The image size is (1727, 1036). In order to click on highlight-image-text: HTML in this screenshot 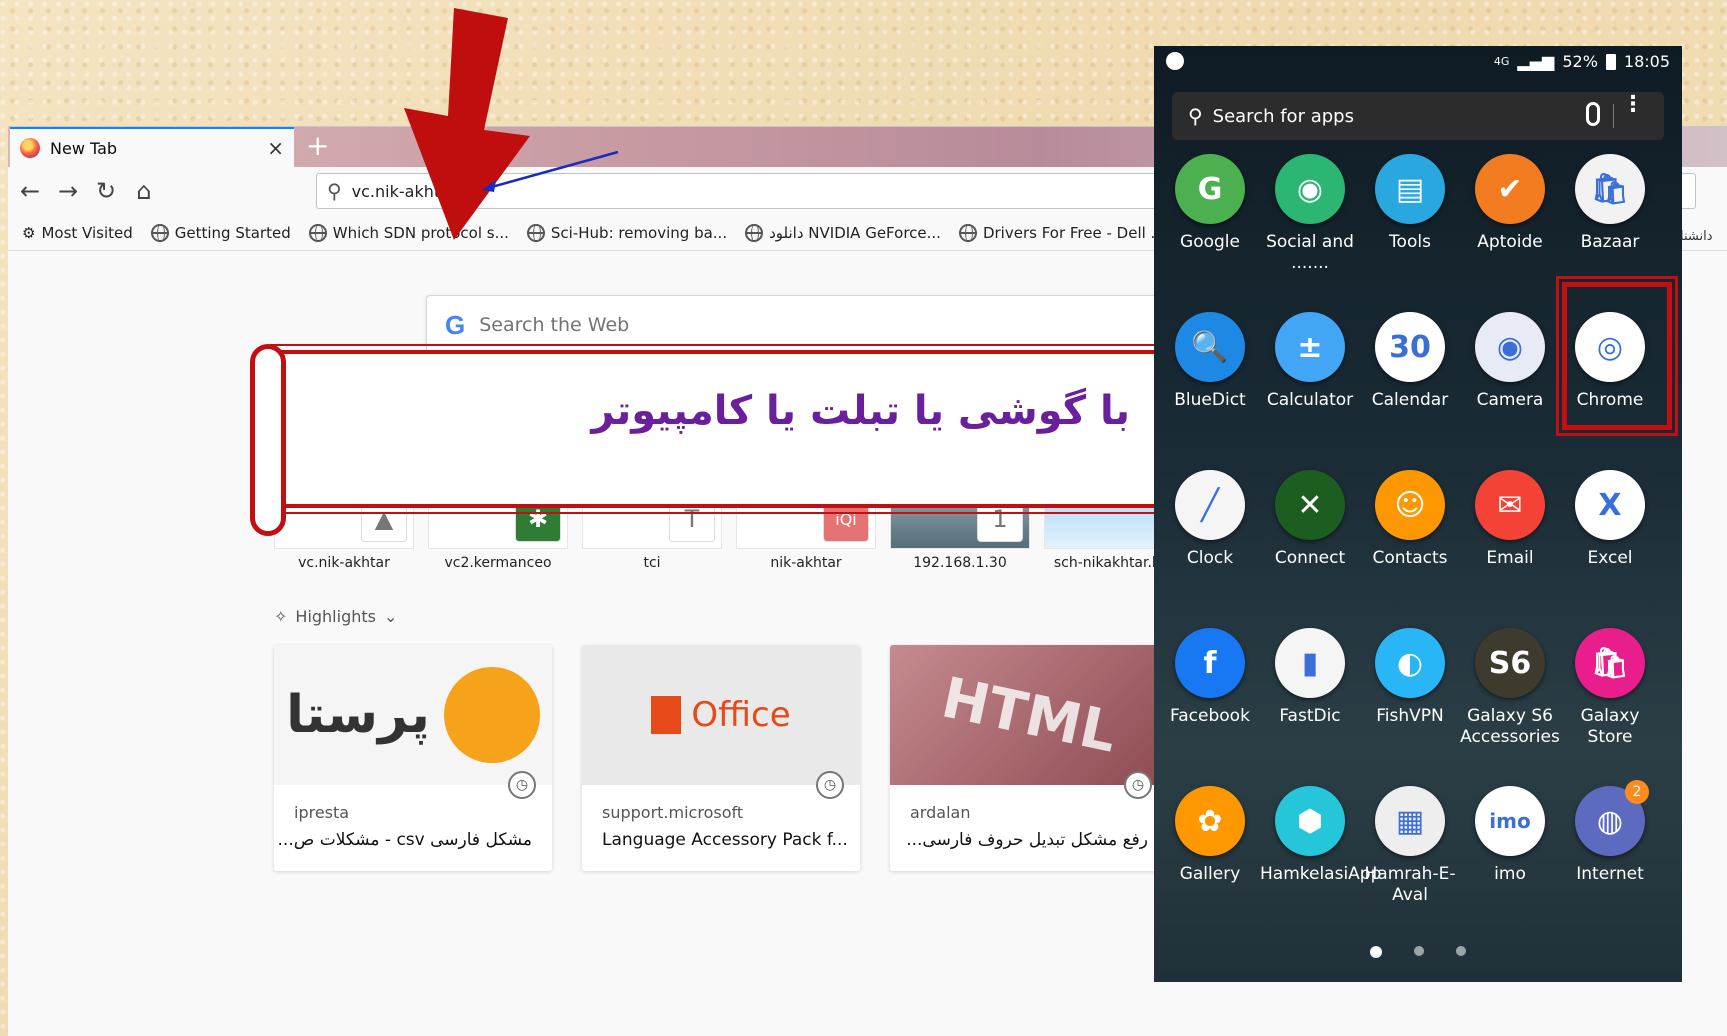, I will do `click(1029, 715)`.